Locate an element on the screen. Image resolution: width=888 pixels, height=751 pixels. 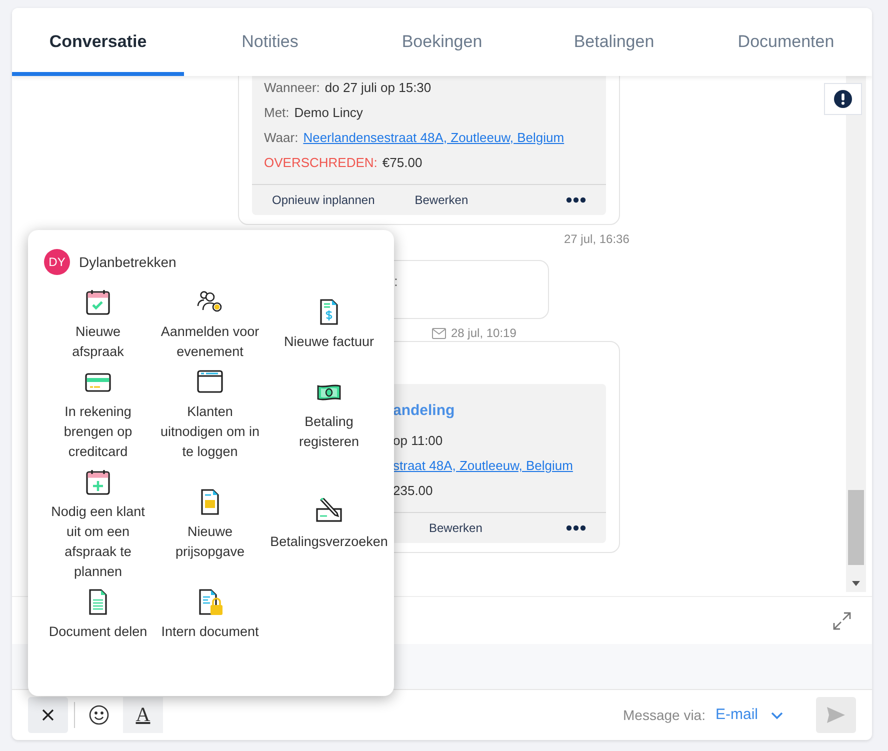
action-item: In rekening brengen op creditcard is located at coordinates (98, 415).